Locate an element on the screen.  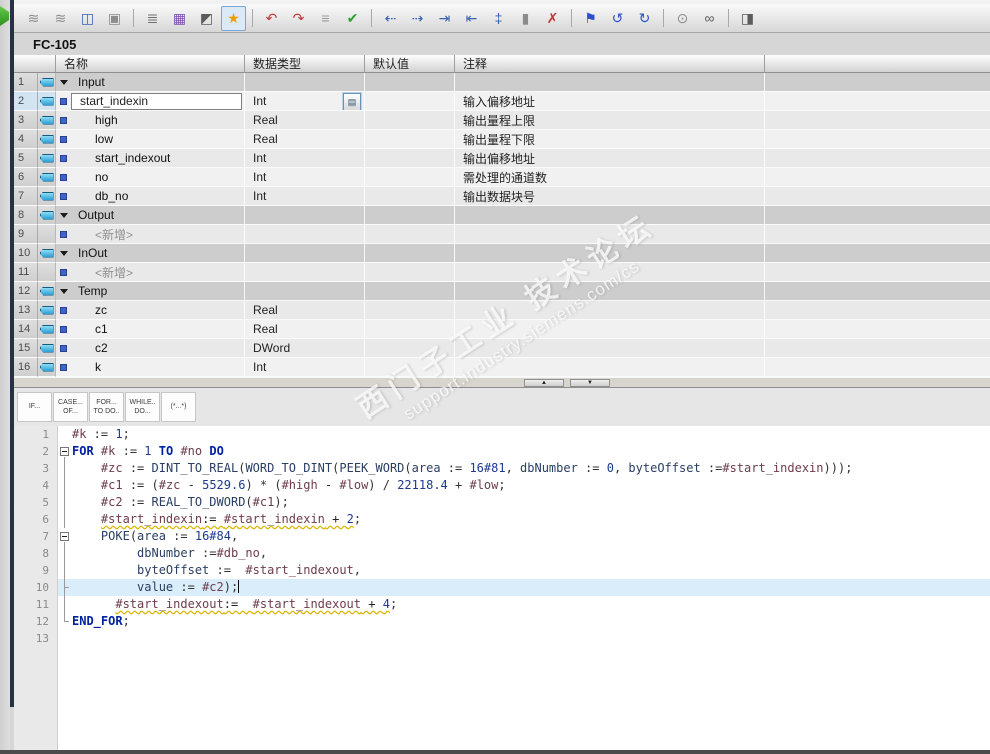
header-default-value: 默认值 is located at coordinates (410, 64).